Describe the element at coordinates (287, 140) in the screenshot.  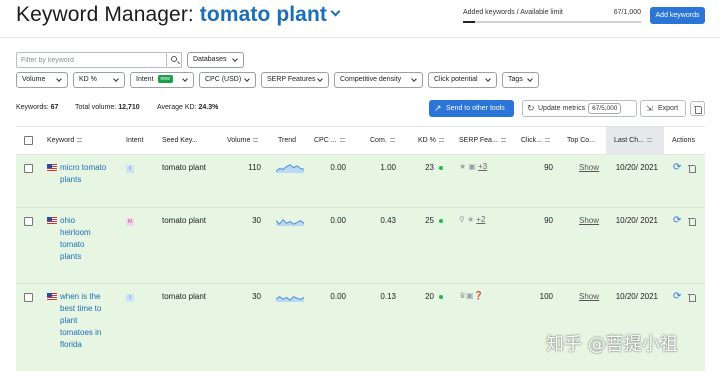
I see `col-trend-label: Trend` at that location.